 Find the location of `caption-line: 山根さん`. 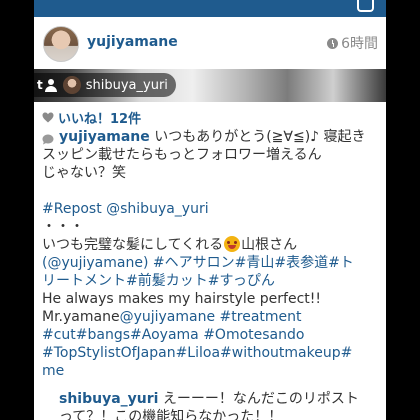

caption-line: 山根さん is located at coordinates (269, 245).